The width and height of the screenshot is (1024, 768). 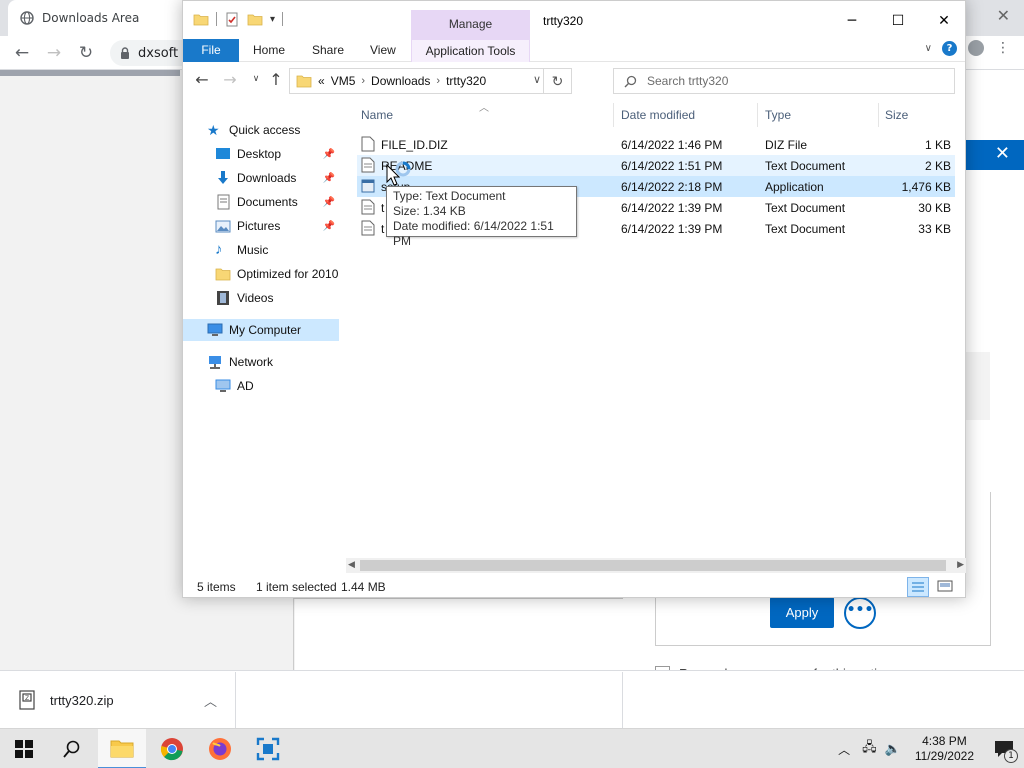 What do you see at coordinates (261, 362) in the screenshot?
I see `nav-network: Network` at bounding box center [261, 362].